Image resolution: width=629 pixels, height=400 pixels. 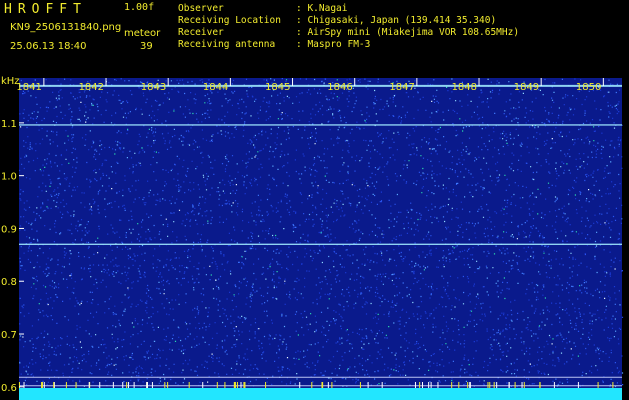 What do you see at coordinates (9, 177) in the screenshot?
I see `y-tick-label: 1.0` at bounding box center [9, 177].